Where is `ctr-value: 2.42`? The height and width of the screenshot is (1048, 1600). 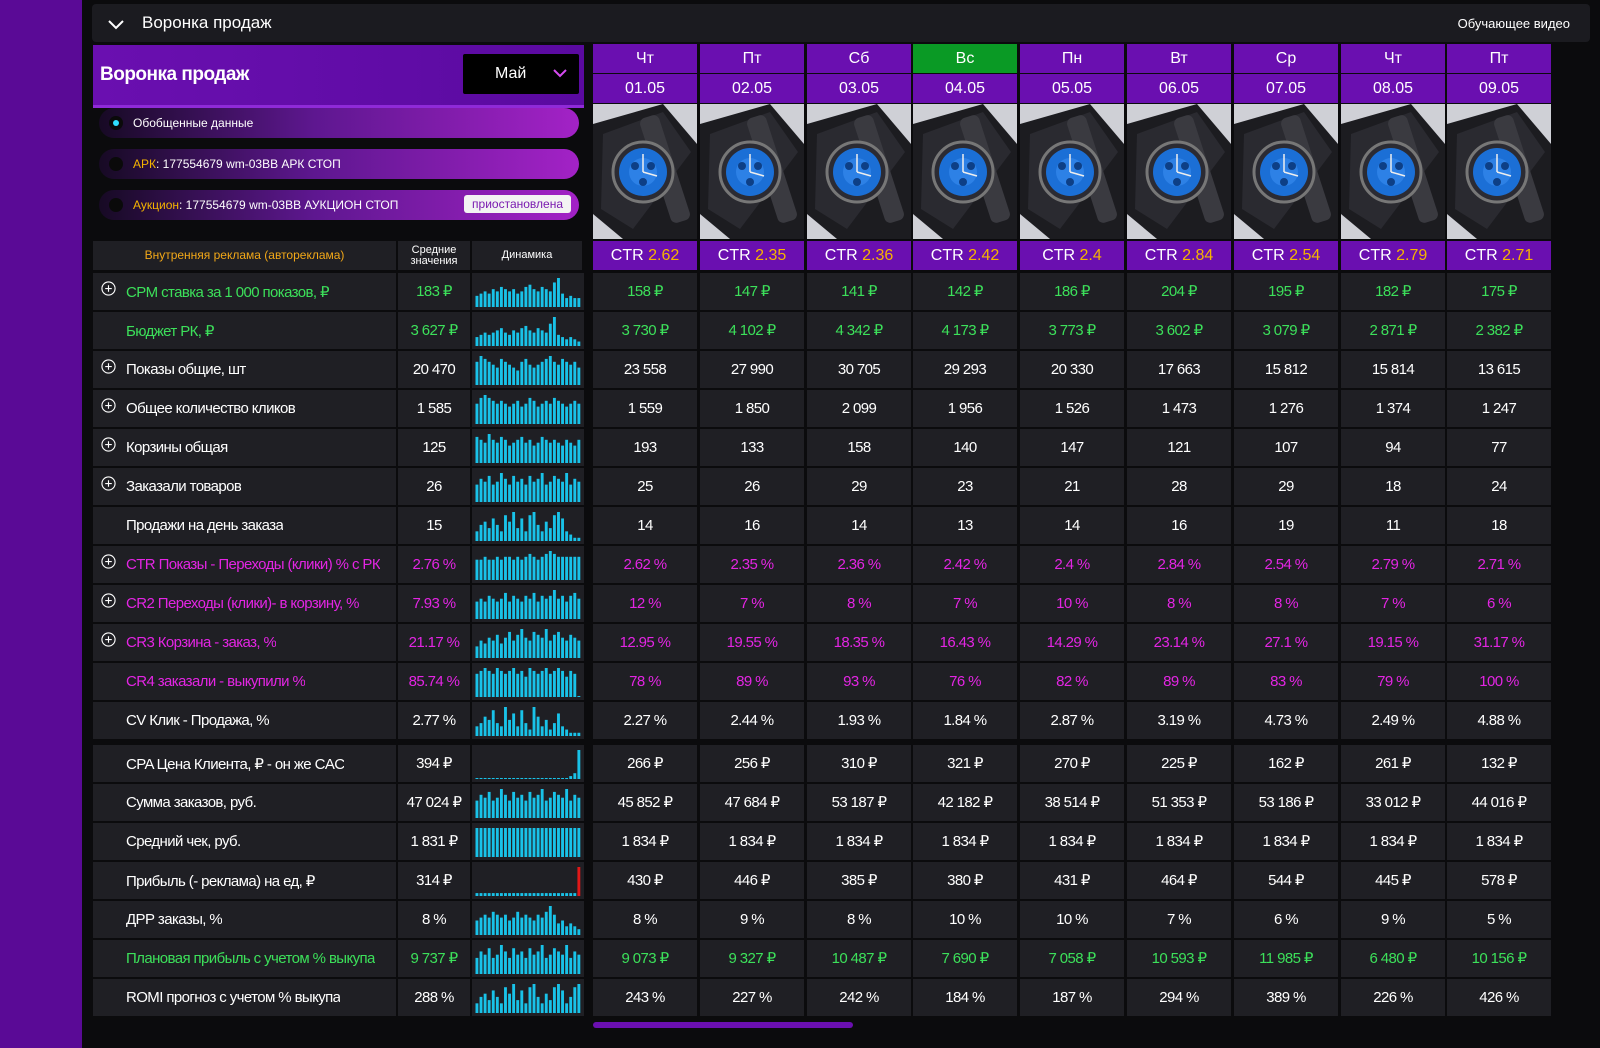
ctr-value: 2.42 is located at coordinates (984, 255).